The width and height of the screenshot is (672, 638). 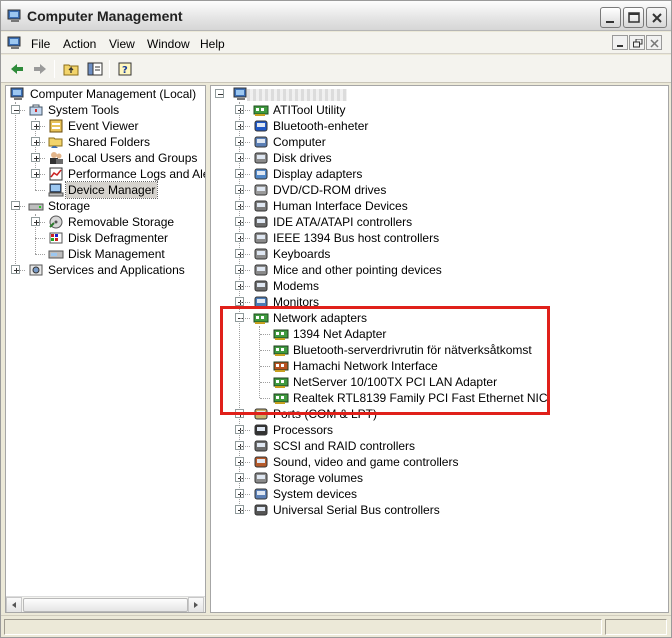 I want to click on computer-management-icon, so click(x=18, y=94).